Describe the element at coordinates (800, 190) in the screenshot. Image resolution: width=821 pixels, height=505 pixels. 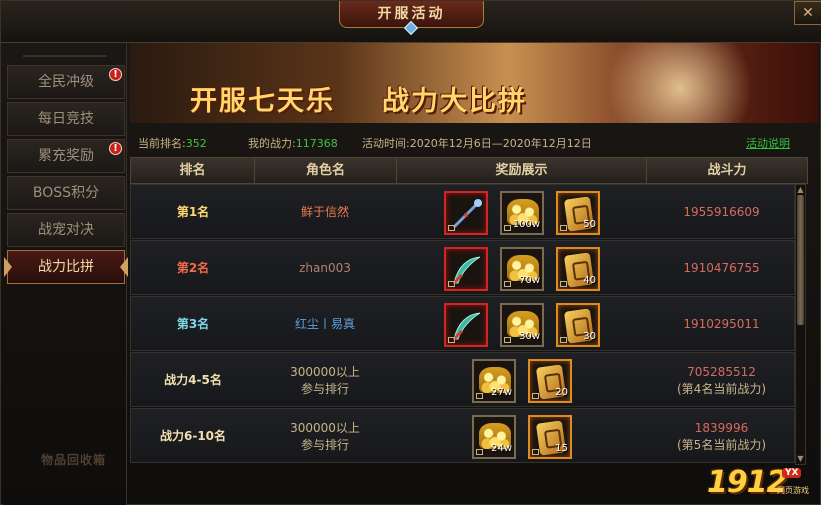
I see `scroll-up-icon: ▲` at that location.